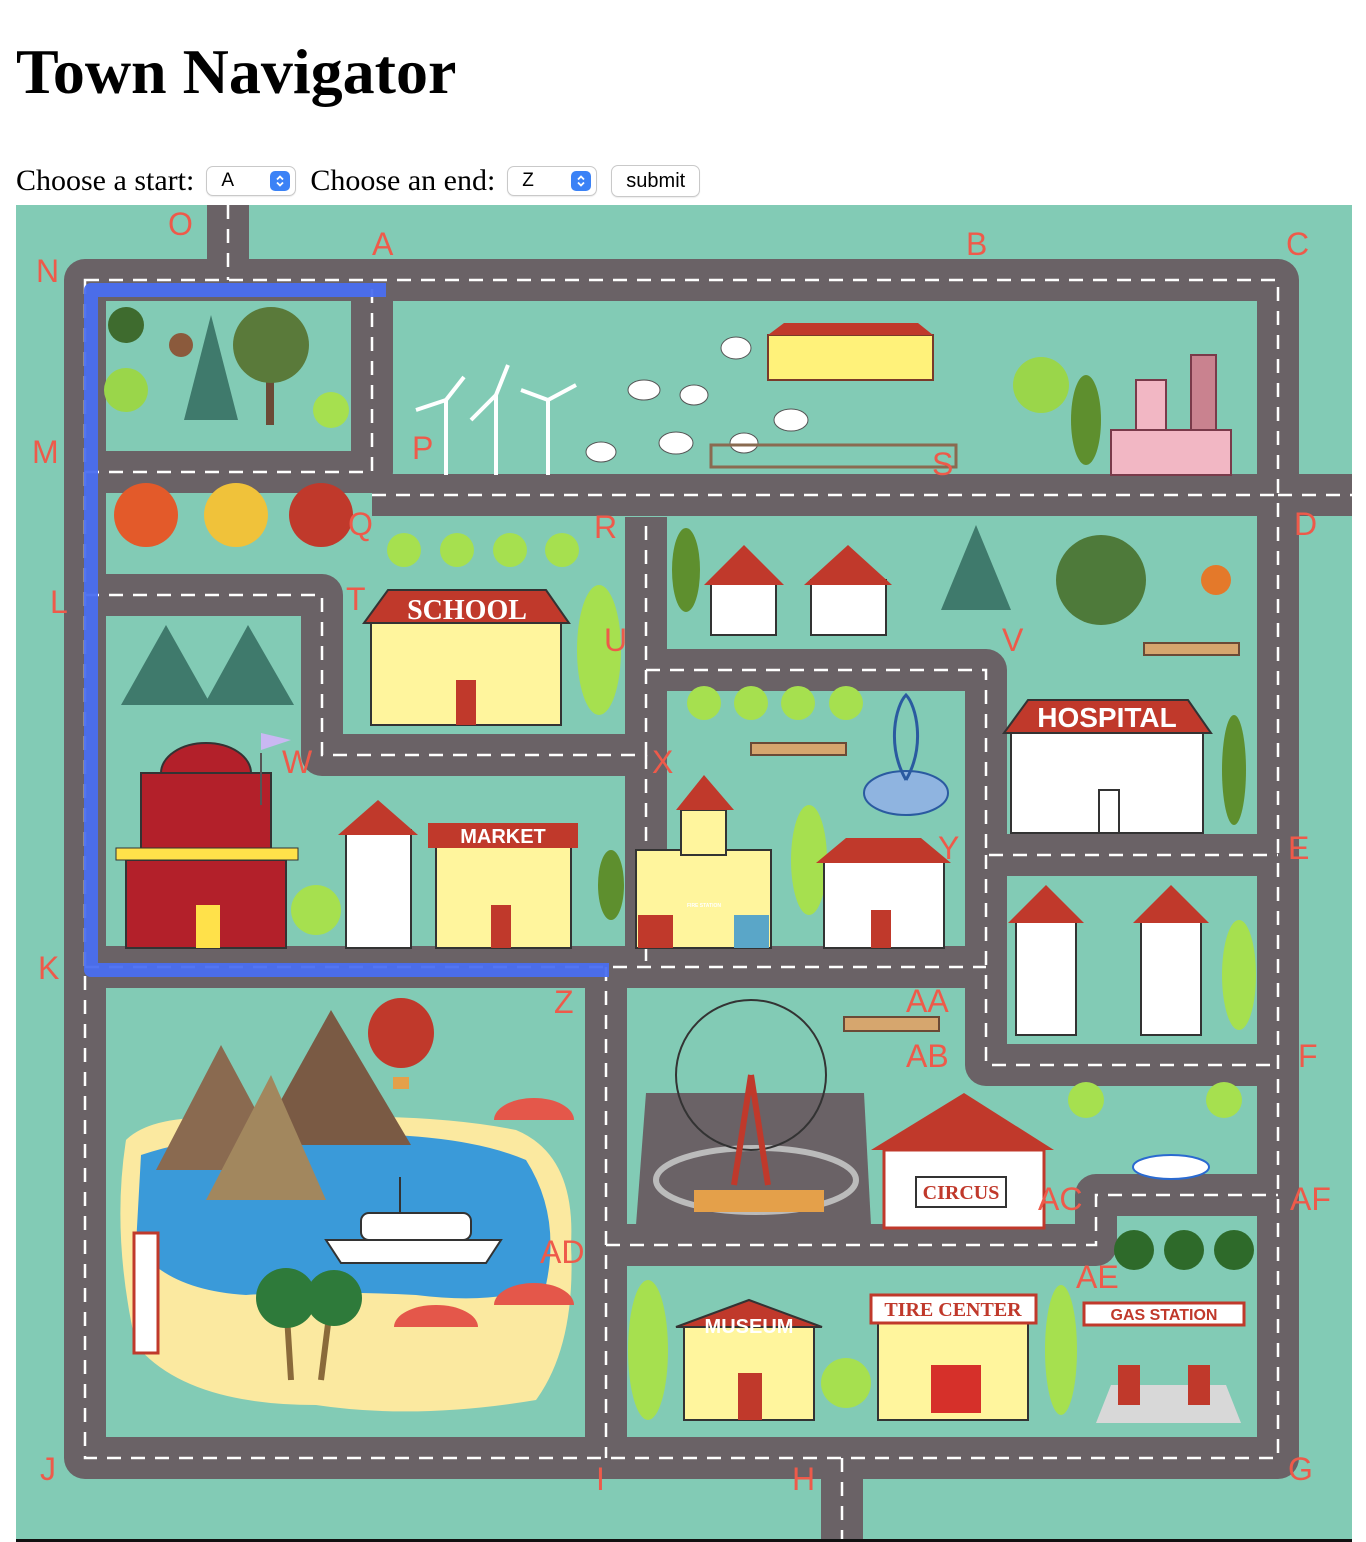 This screenshot has height=1542, width=1366. I want to click on start-select: A, so click(251, 181).